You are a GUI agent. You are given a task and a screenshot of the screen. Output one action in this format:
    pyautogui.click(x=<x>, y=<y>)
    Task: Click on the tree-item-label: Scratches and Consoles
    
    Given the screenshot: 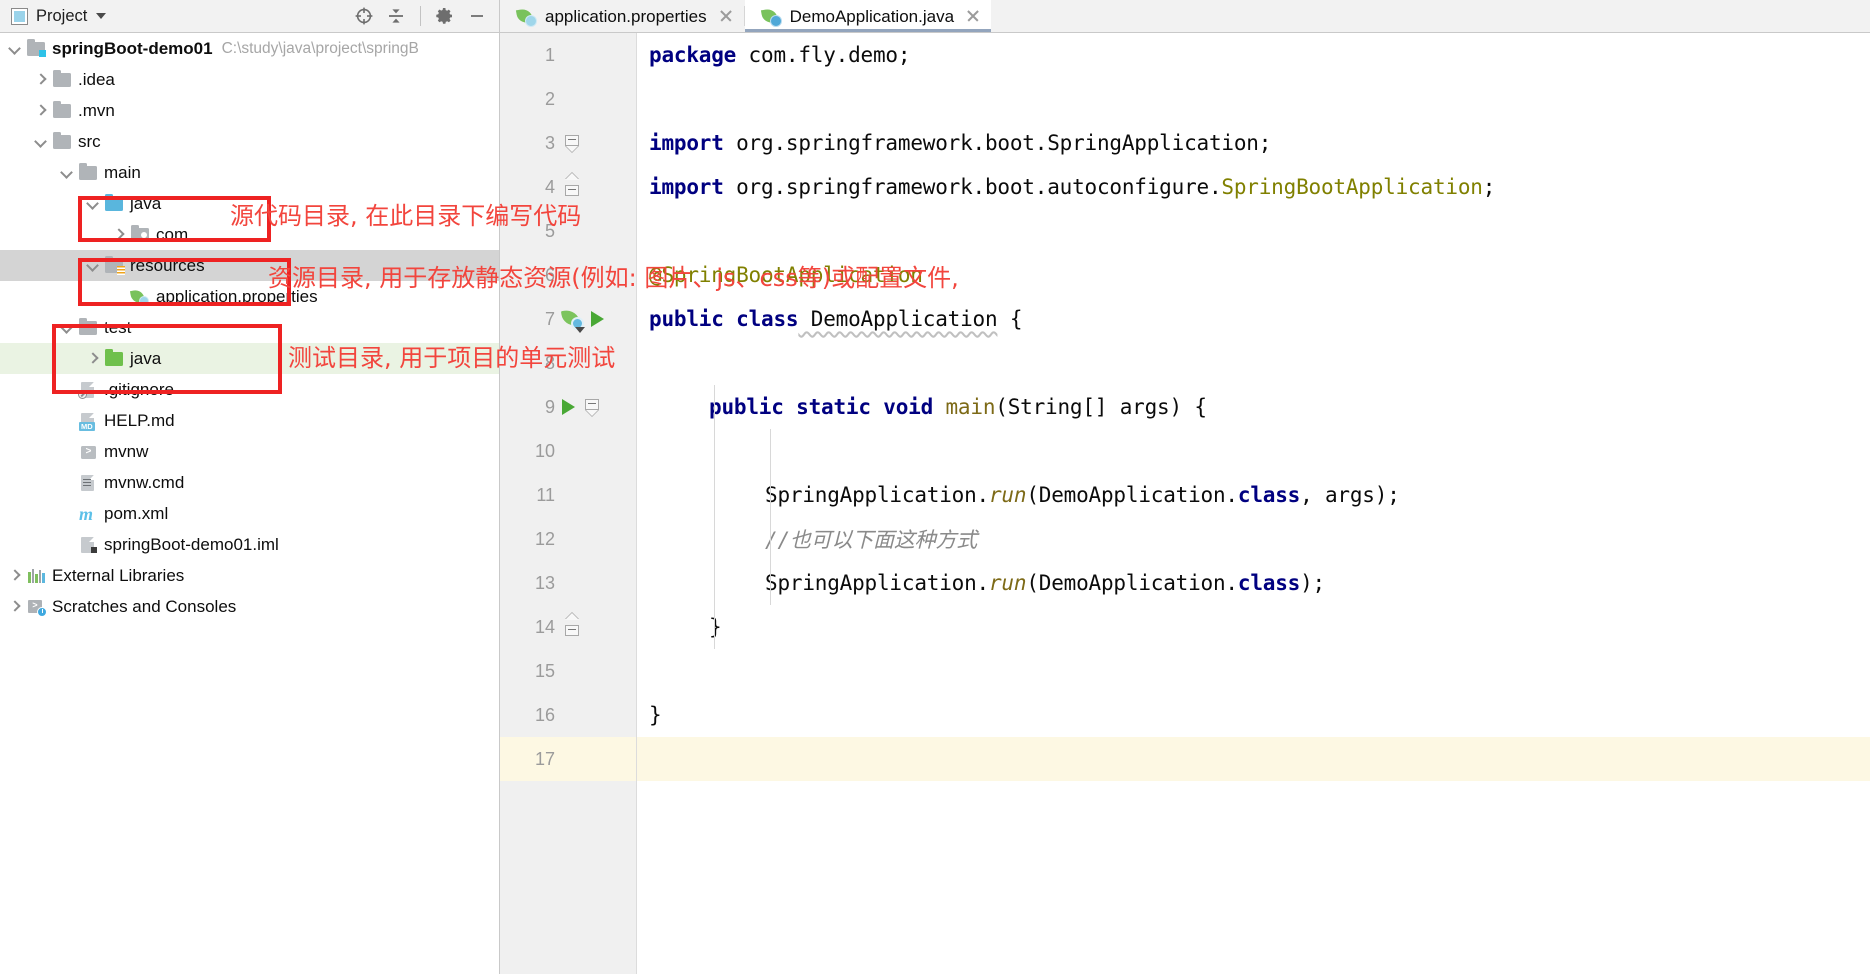 What is the action you would take?
    pyautogui.click(x=144, y=606)
    